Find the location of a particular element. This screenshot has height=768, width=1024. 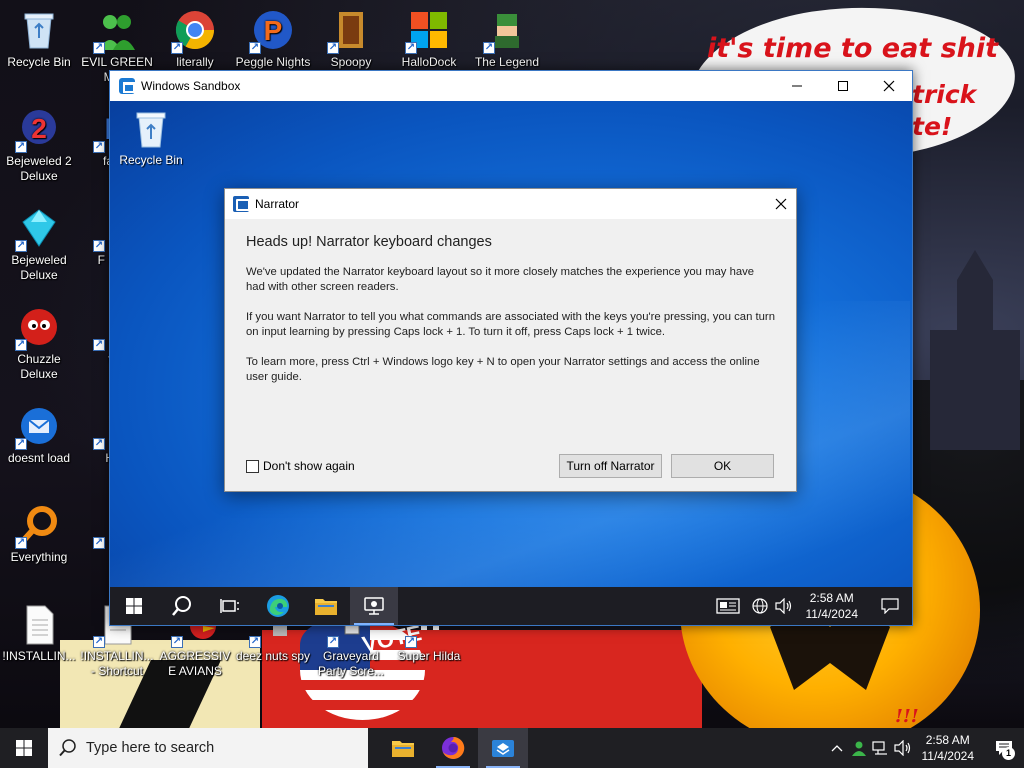

user-icon is located at coordinates (858, 748).